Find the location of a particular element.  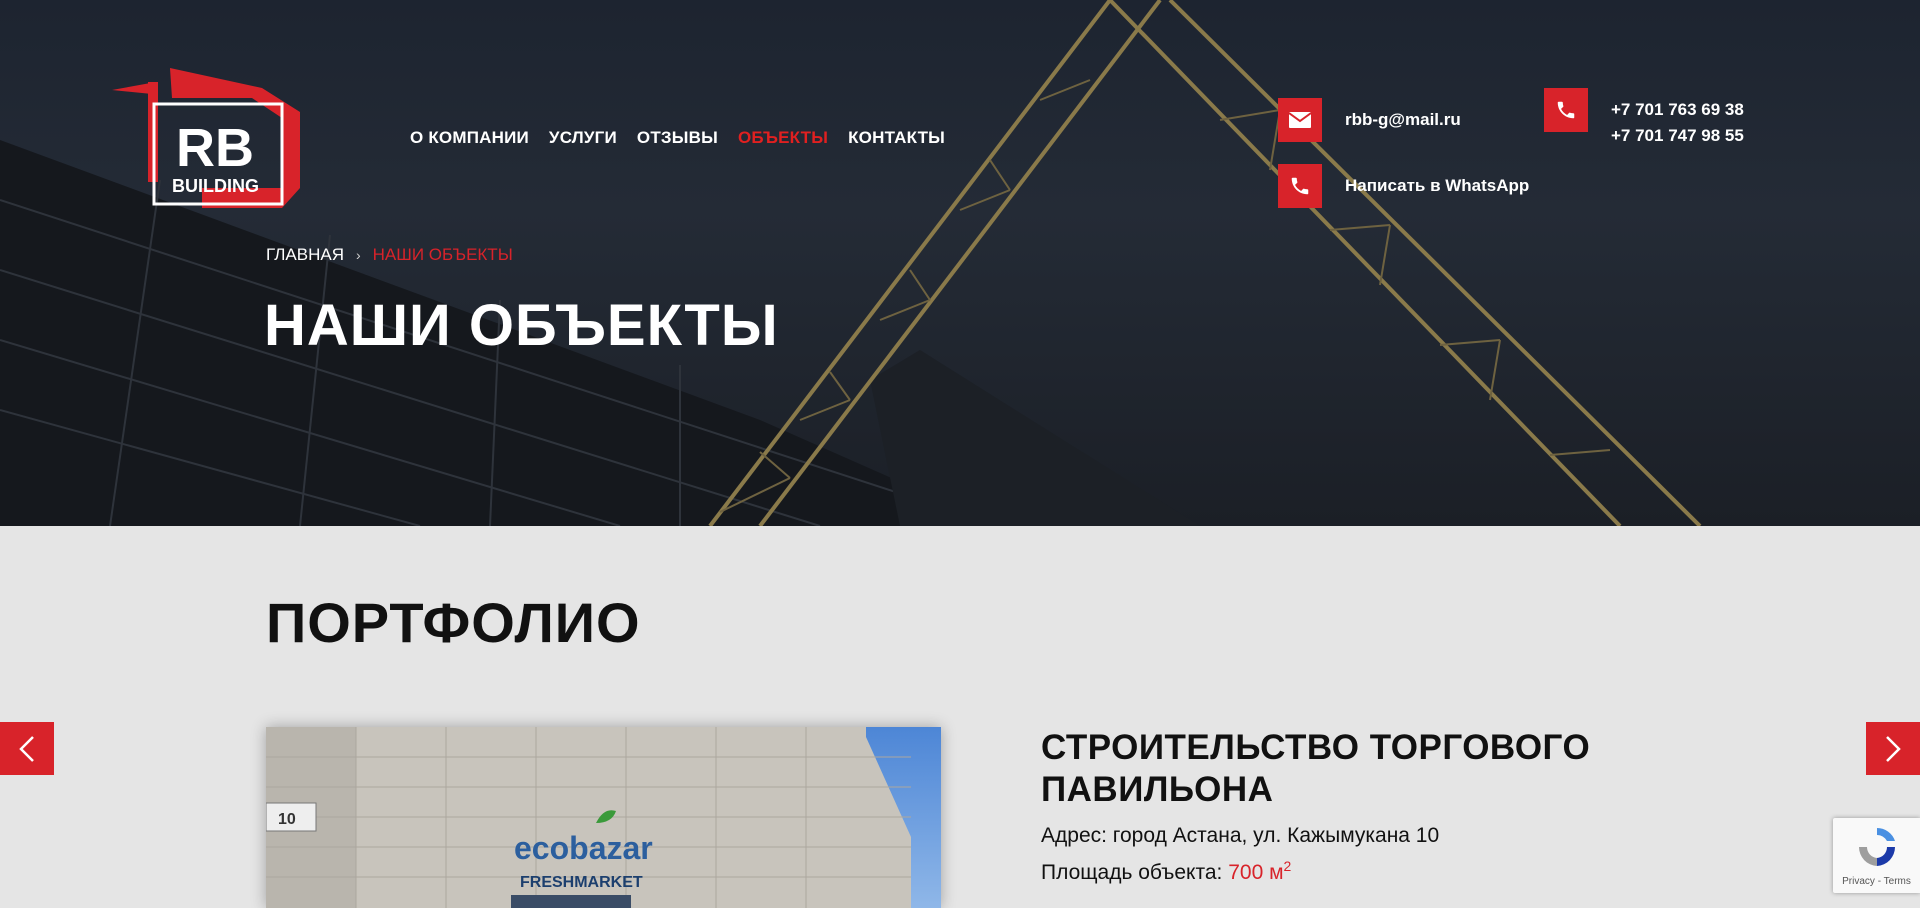

area-value: 700 м2 is located at coordinates (1260, 871).